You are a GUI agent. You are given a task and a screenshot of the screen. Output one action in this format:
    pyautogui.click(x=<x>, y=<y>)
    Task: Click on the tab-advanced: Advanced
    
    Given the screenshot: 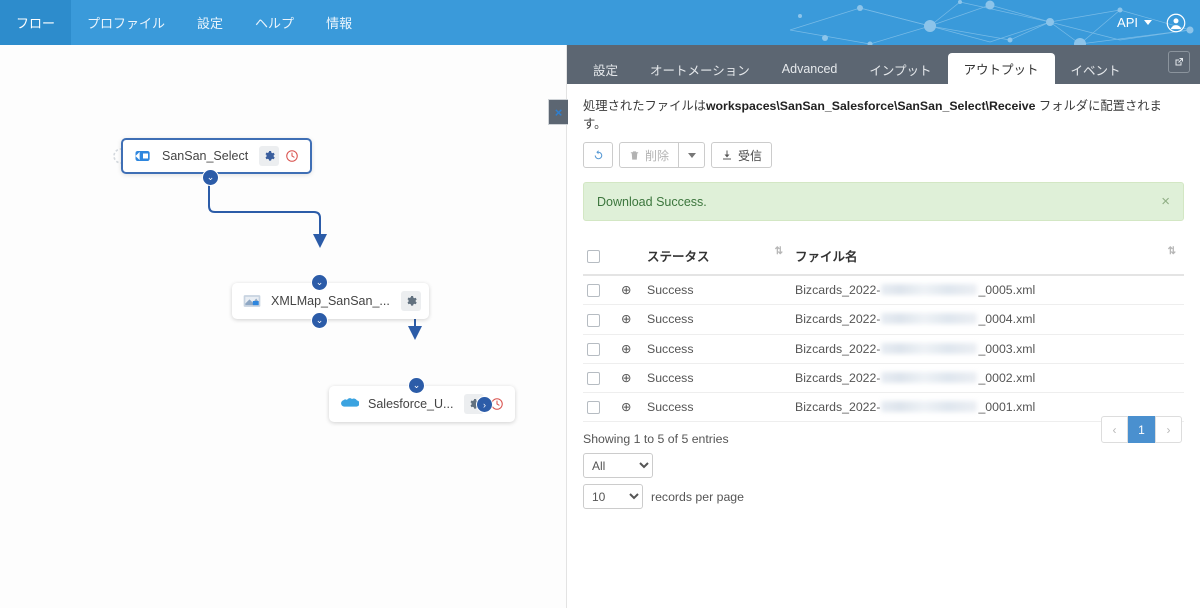 What is the action you would take?
    pyautogui.click(x=810, y=69)
    